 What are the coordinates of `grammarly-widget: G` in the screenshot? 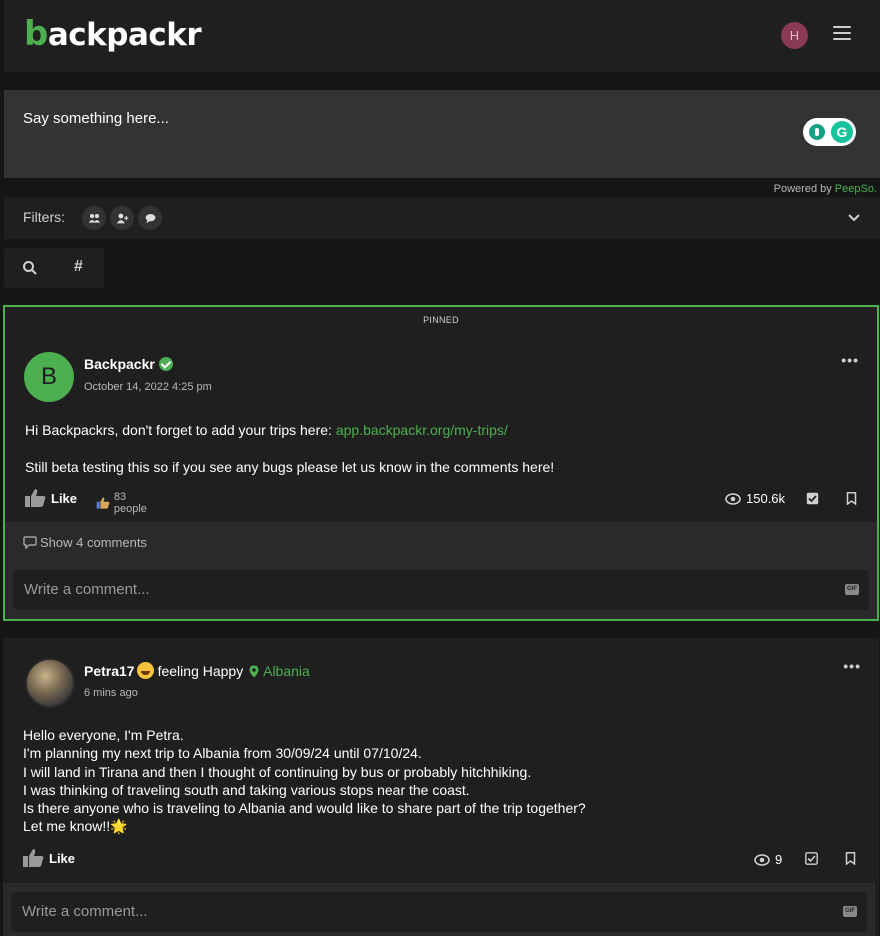 It's located at (829, 132).